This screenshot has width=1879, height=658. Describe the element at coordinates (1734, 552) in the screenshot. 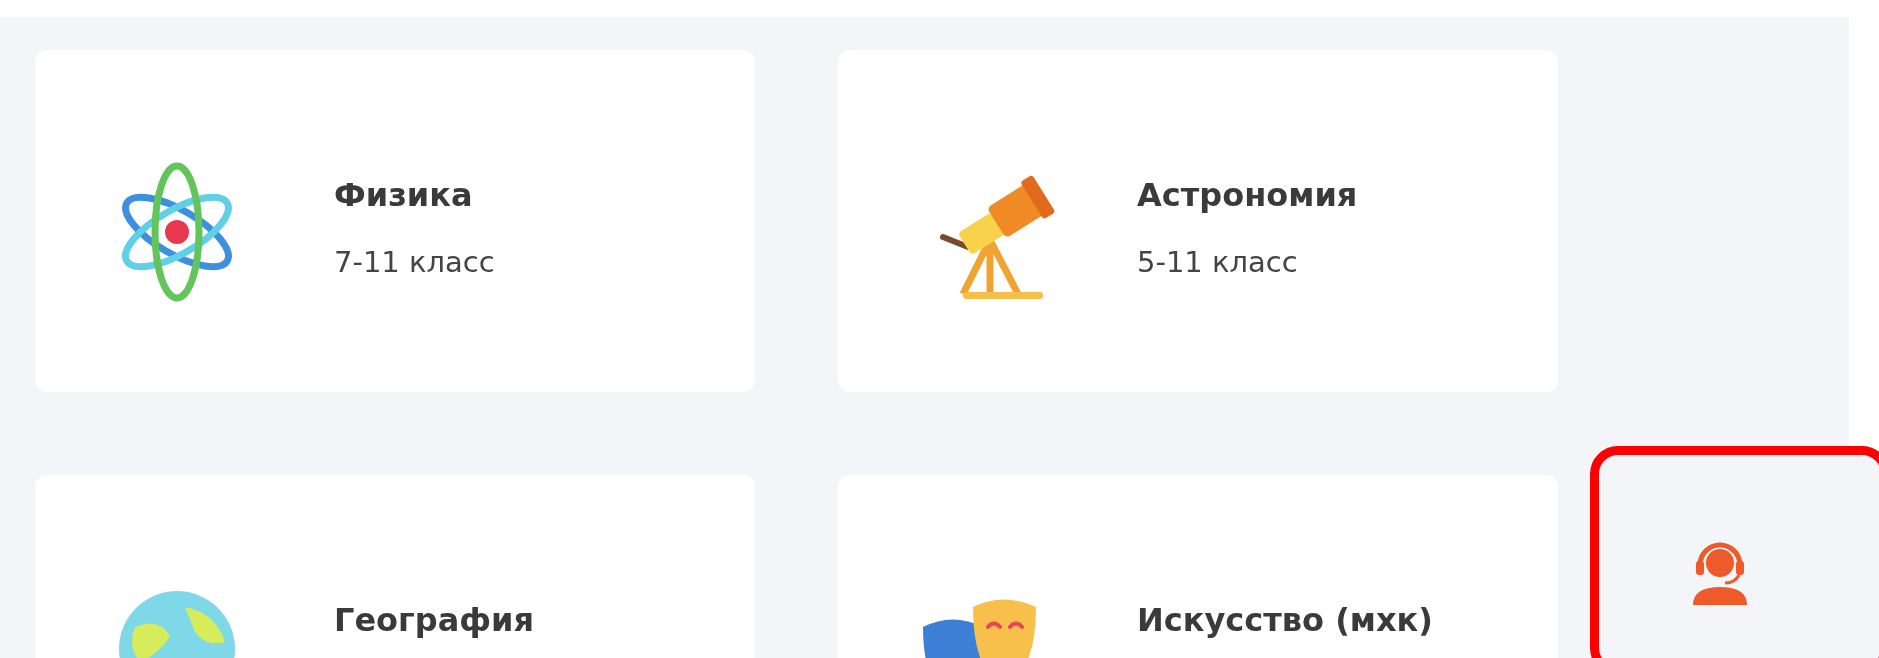

I see `support-widget` at that location.